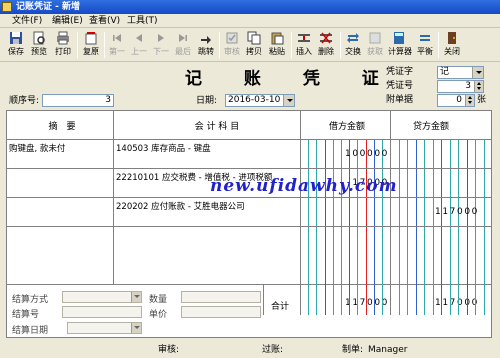  Describe the element at coordinates (452, 45) in the screenshot. I see `close-button: 关闭` at that location.